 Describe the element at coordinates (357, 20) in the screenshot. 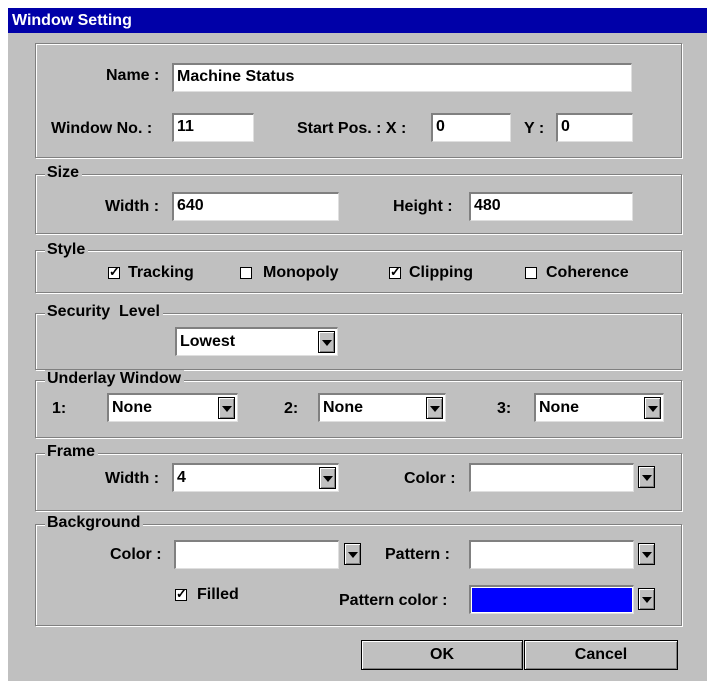

I see `dialog-title: Window Setting` at that location.